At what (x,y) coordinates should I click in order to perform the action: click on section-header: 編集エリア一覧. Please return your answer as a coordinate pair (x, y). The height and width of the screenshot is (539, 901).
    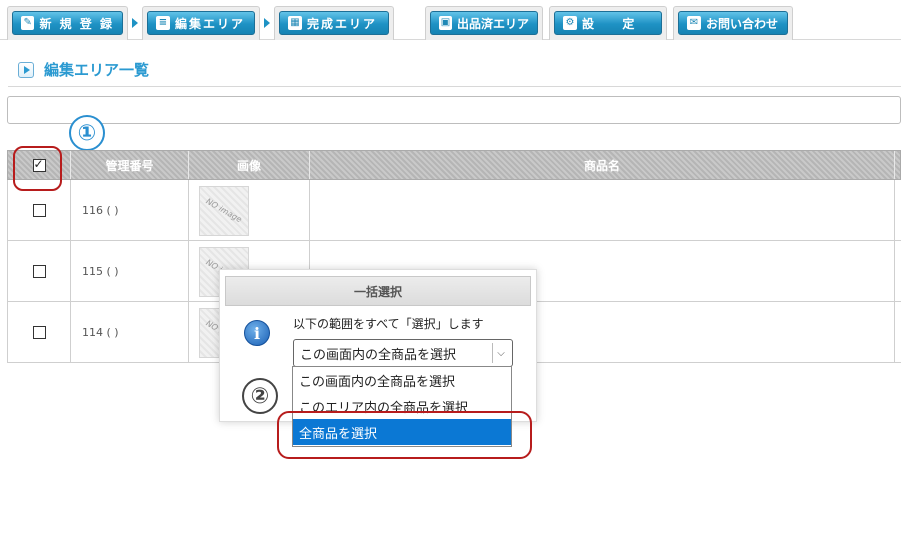
    Looking at the image, I should click on (454, 70).